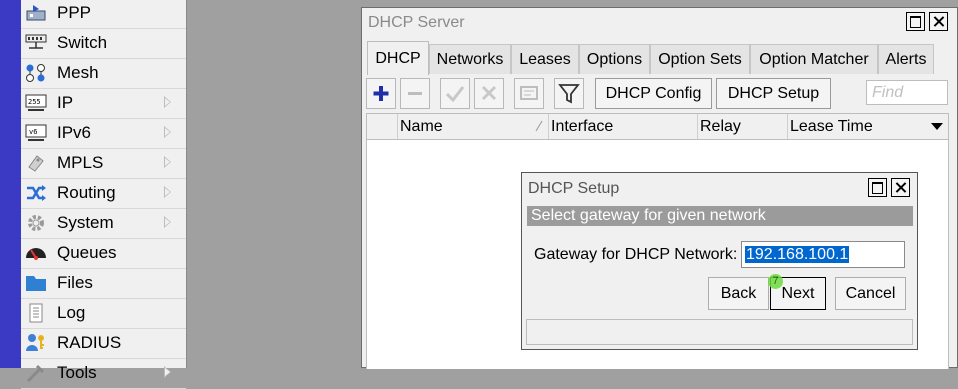  What do you see at coordinates (36, 73) in the screenshot?
I see `mesh-icon` at bounding box center [36, 73].